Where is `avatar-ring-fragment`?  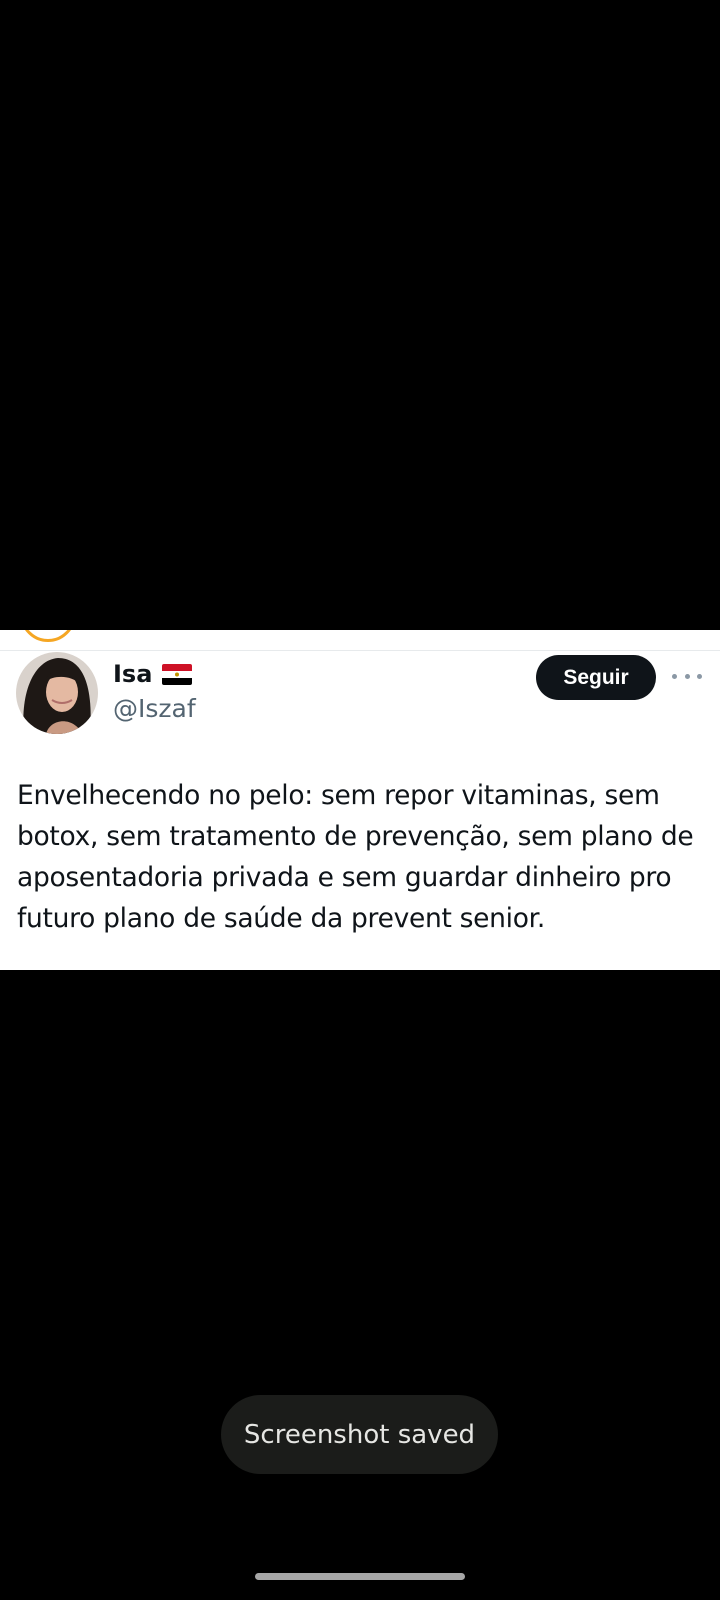
avatar-ring-fragment is located at coordinates (48, 636).